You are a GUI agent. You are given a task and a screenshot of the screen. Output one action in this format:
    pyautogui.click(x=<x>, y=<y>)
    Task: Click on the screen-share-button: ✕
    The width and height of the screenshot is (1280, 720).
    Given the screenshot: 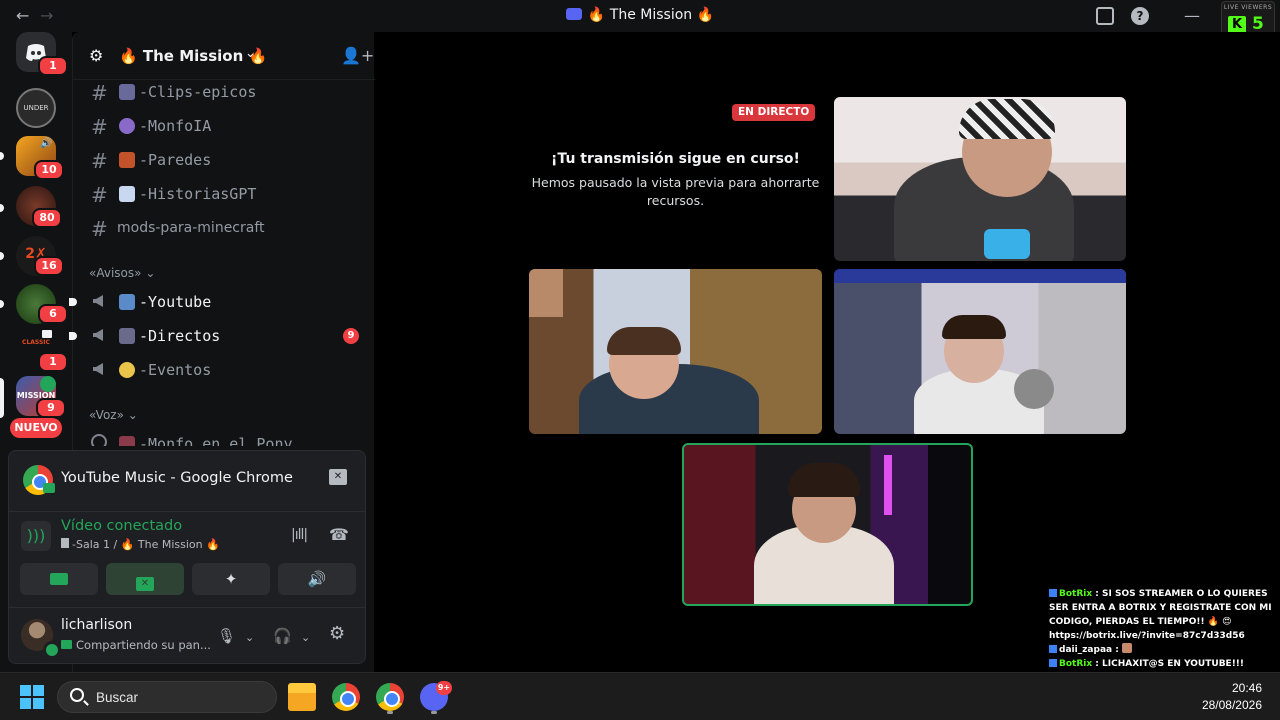 What is the action you would take?
    pyautogui.click(x=145, y=579)
    